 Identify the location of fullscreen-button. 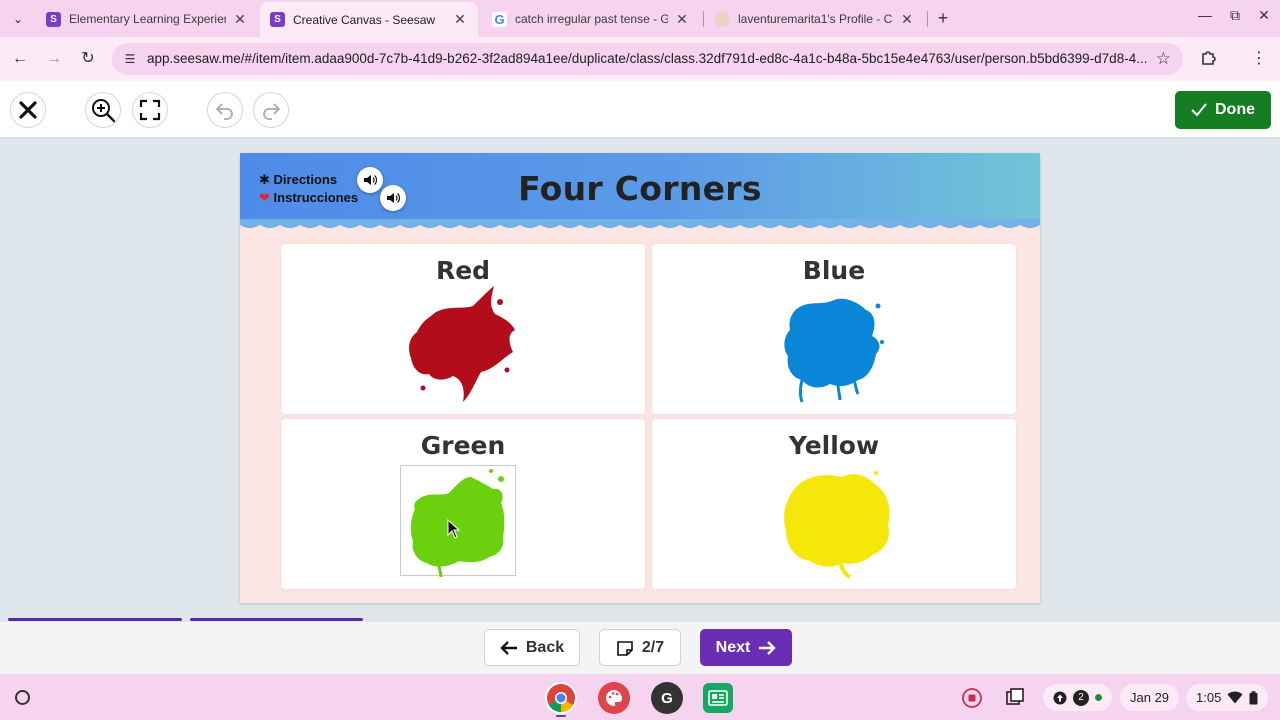
(150, 110).